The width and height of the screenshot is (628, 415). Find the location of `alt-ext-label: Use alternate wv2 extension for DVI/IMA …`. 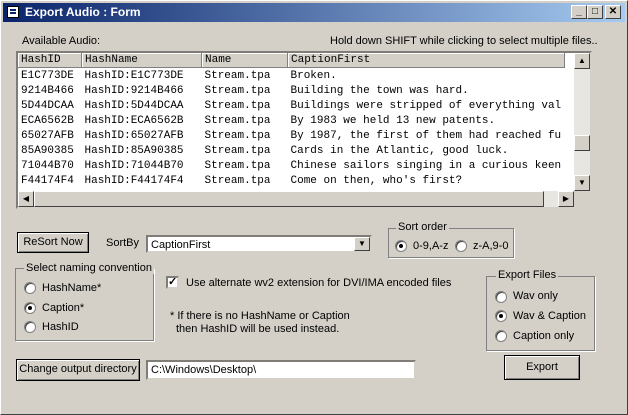

alt-ext-label: Use alternate wv2 extension for DVI/IMA … is located at coordinates (318, 283).